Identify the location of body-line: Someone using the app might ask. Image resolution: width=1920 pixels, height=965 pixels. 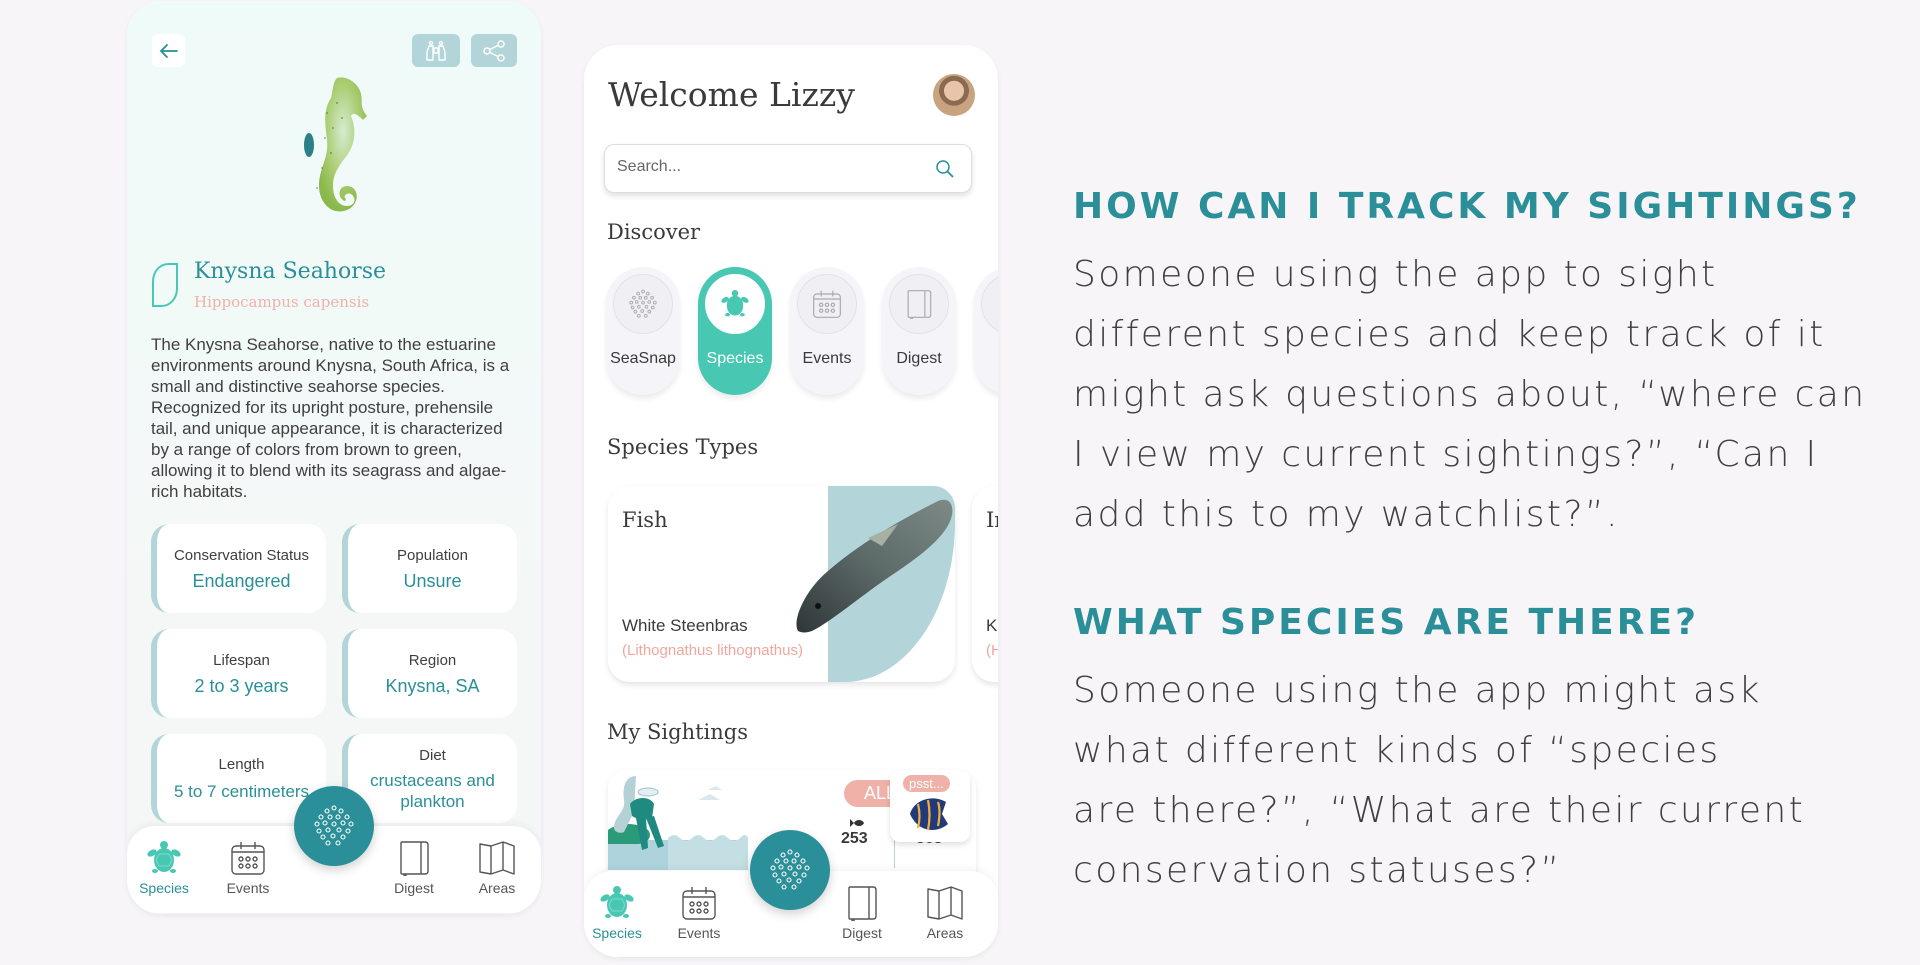
(1417, 690).